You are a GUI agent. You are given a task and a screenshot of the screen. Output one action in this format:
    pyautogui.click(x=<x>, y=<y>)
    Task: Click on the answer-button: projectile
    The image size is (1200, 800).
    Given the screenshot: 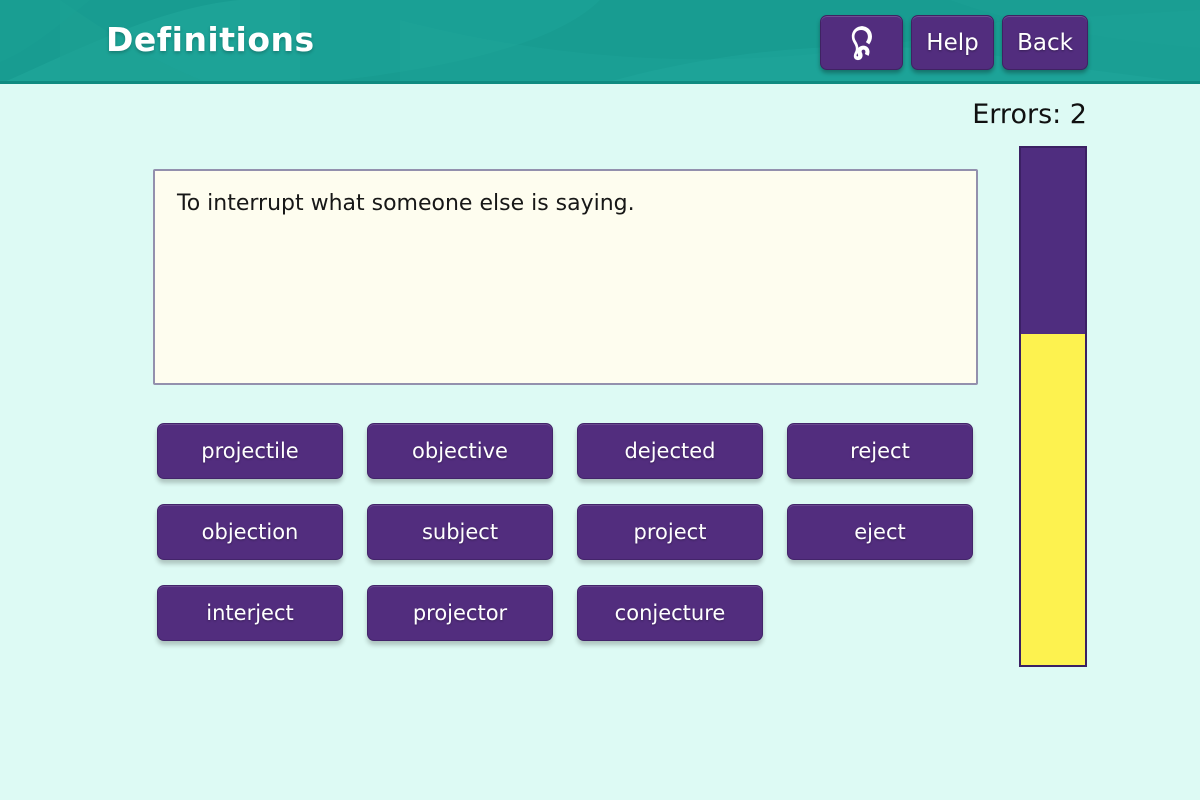 What is the action you would take?
    pyautogui.click(x=250, y=451)
    